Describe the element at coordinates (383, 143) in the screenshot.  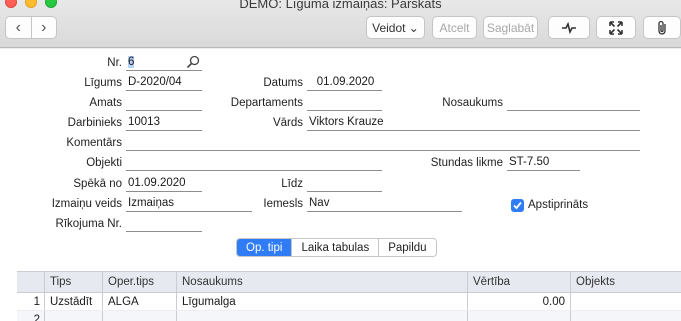
I see `komentars-field` at that location.